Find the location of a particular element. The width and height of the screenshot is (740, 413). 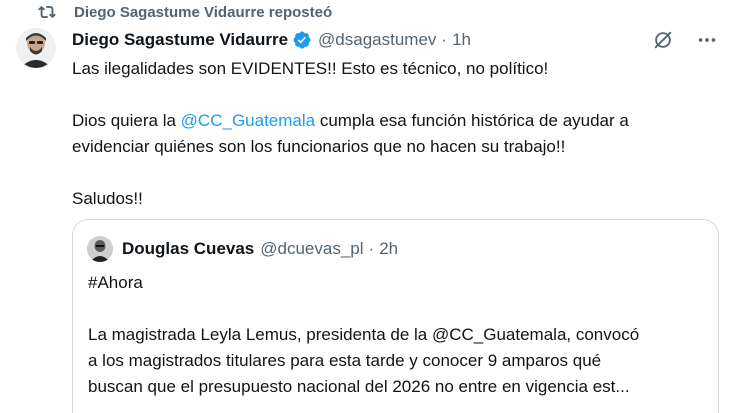

post-time: 1h is located at coordinates (461, 40).